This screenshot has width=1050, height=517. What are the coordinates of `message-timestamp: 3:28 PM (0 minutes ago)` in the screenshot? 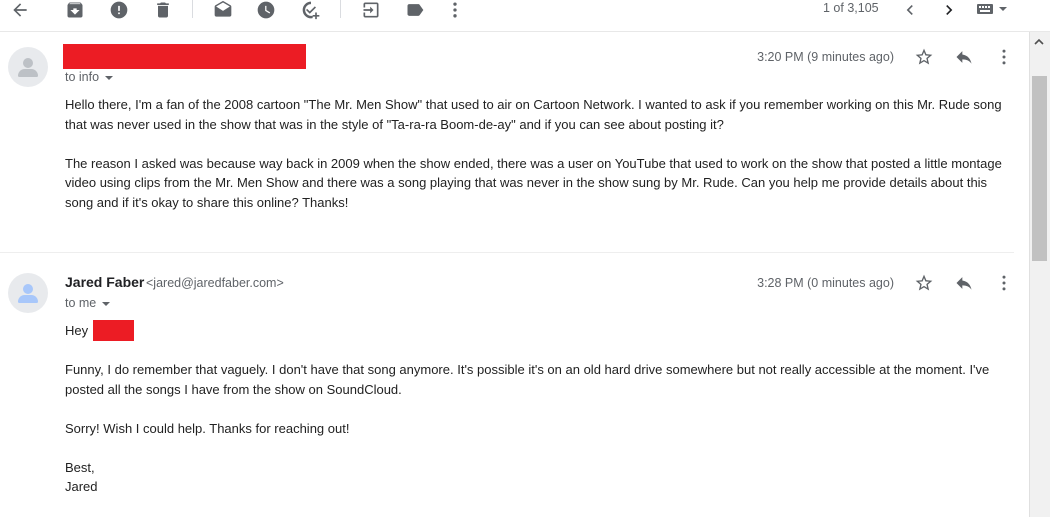 It's located at (825, 283).